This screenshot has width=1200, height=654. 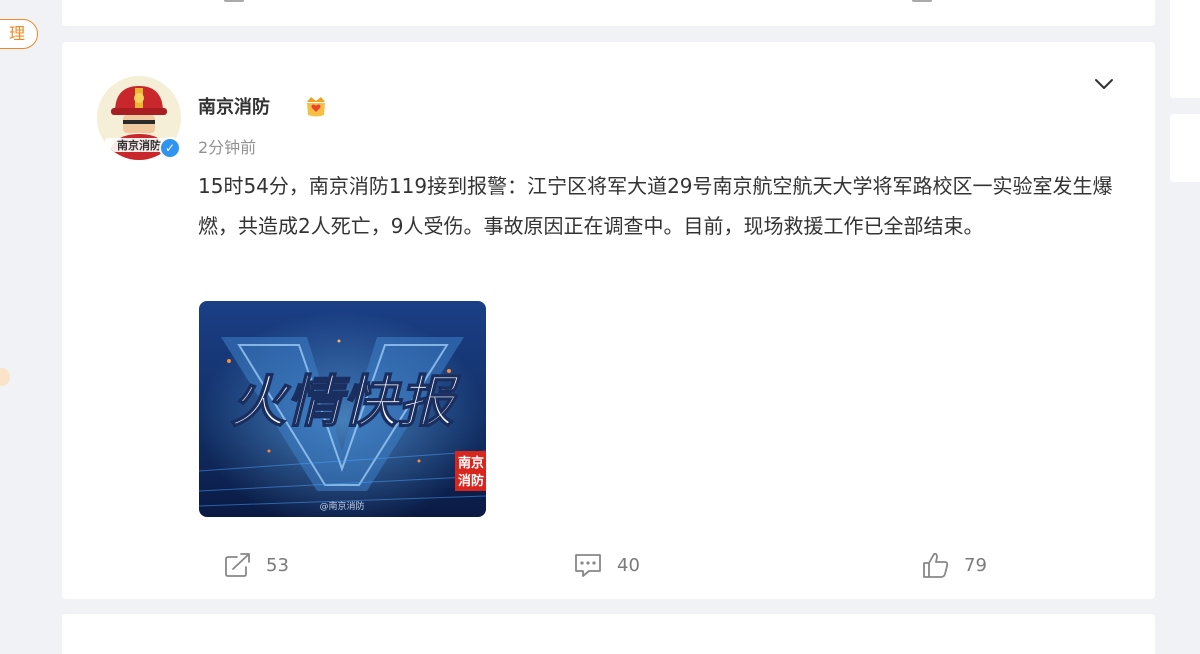 What do you see at coordinates (608, 13) in the screenshot?
I see `previous-post-card` at bounding box center [608, 13].